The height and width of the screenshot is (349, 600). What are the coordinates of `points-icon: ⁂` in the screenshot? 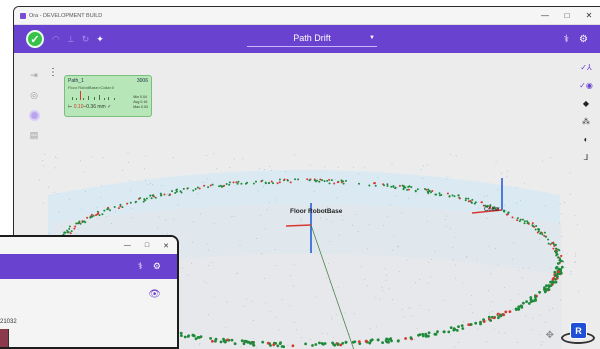 It's located at (586, 123).